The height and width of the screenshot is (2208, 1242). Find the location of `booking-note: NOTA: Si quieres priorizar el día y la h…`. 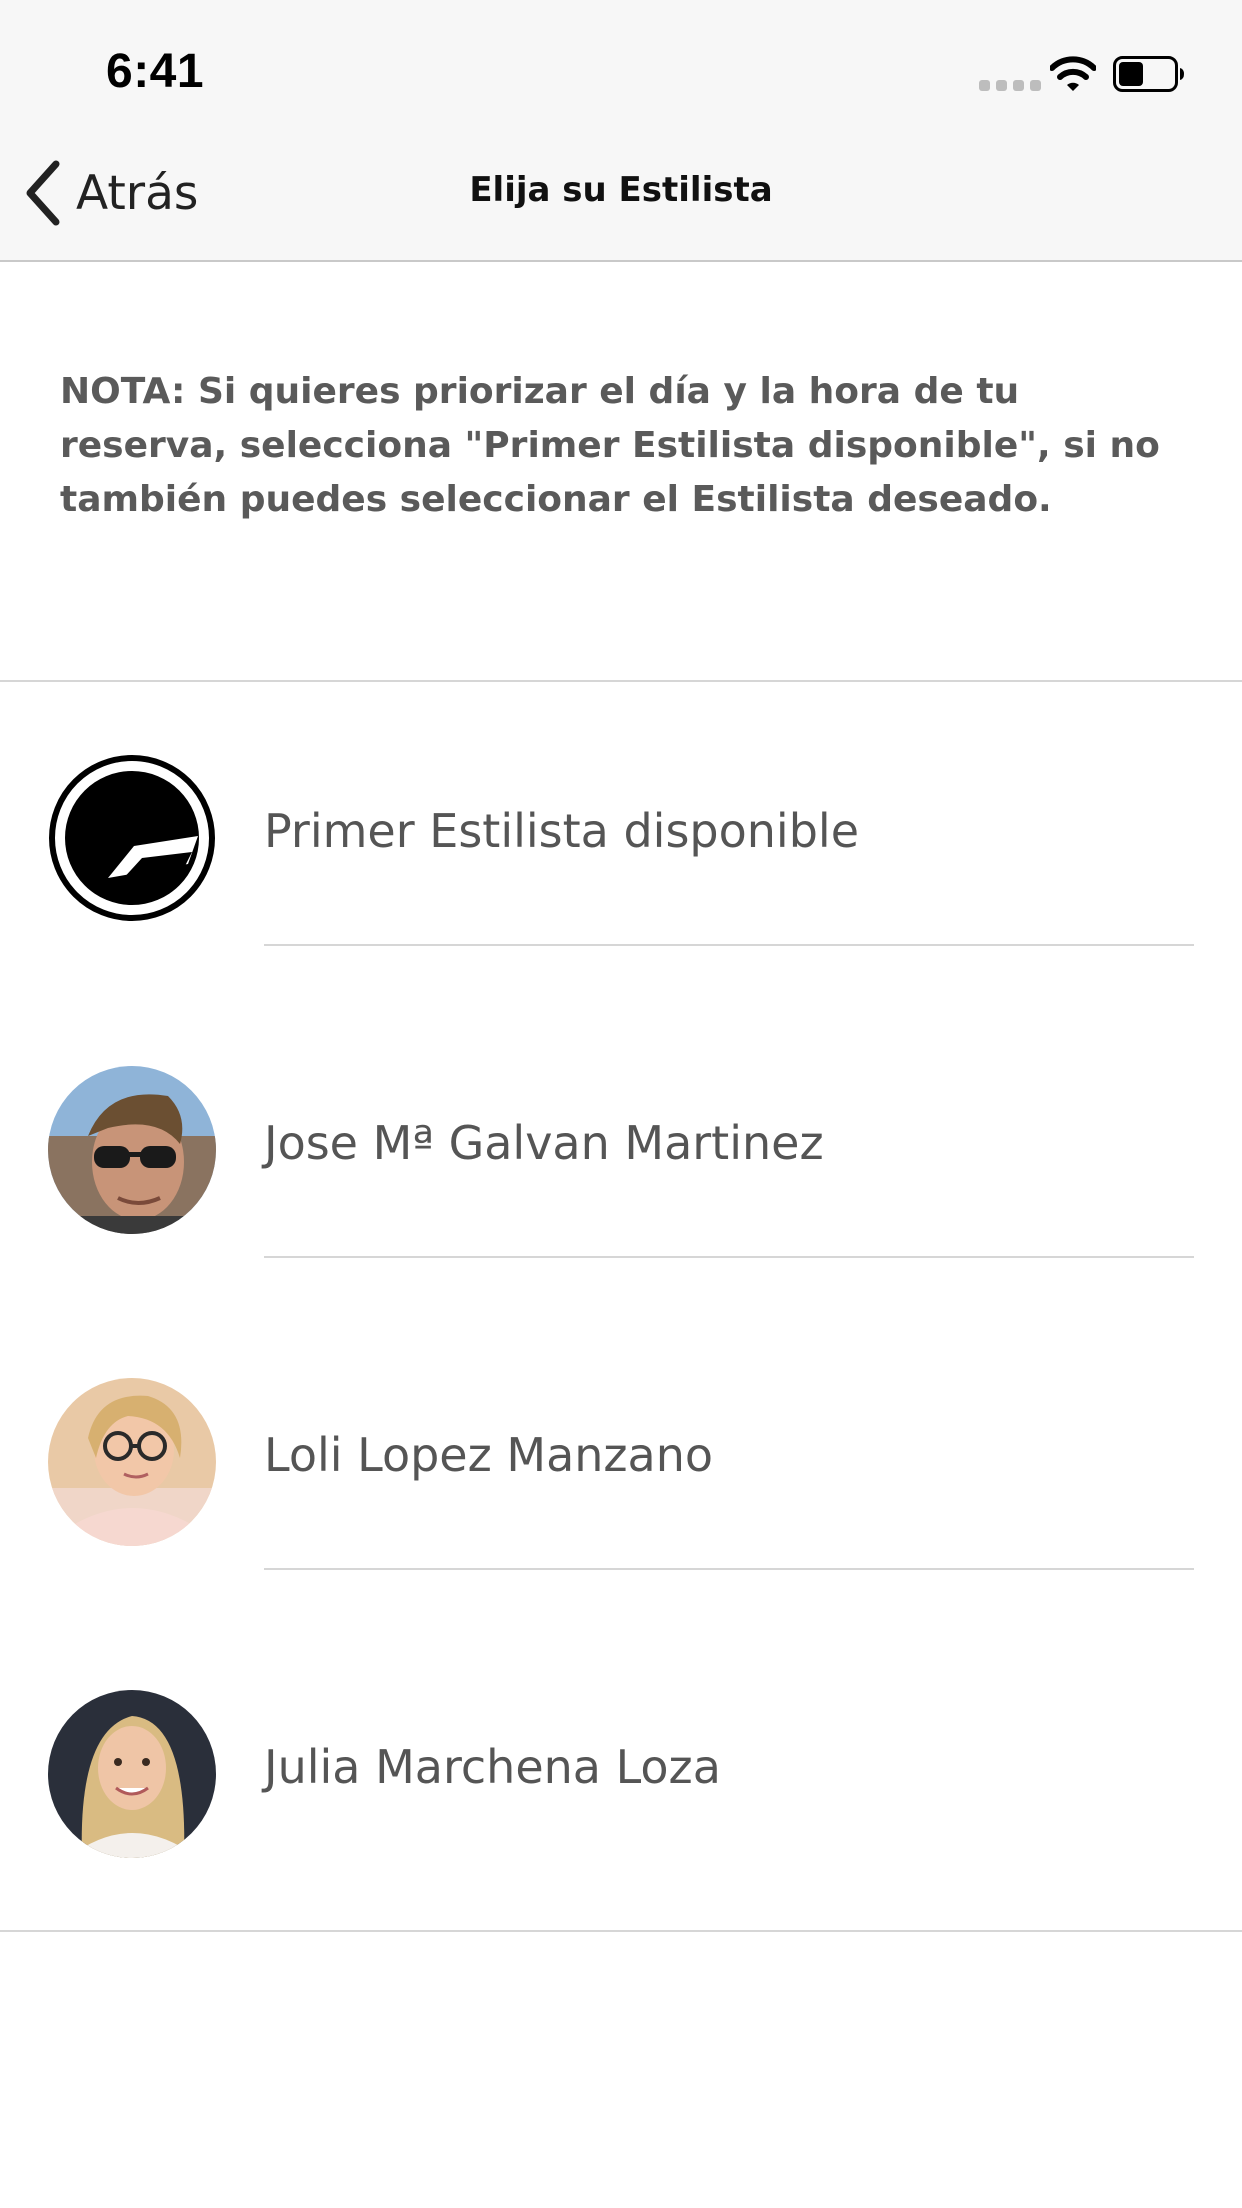

booking-note: NOTA: Si quieres priorizar el día y la h… is located at coordinates (610, 445).